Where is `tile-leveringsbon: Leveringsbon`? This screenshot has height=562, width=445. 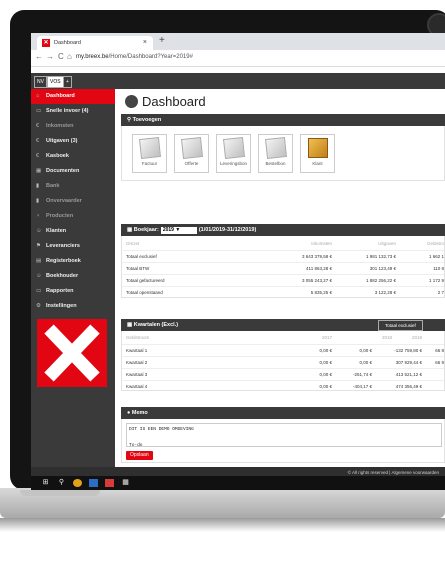 tile-leveringsbon: Leveringsbon is located at coordinates (233, 153).